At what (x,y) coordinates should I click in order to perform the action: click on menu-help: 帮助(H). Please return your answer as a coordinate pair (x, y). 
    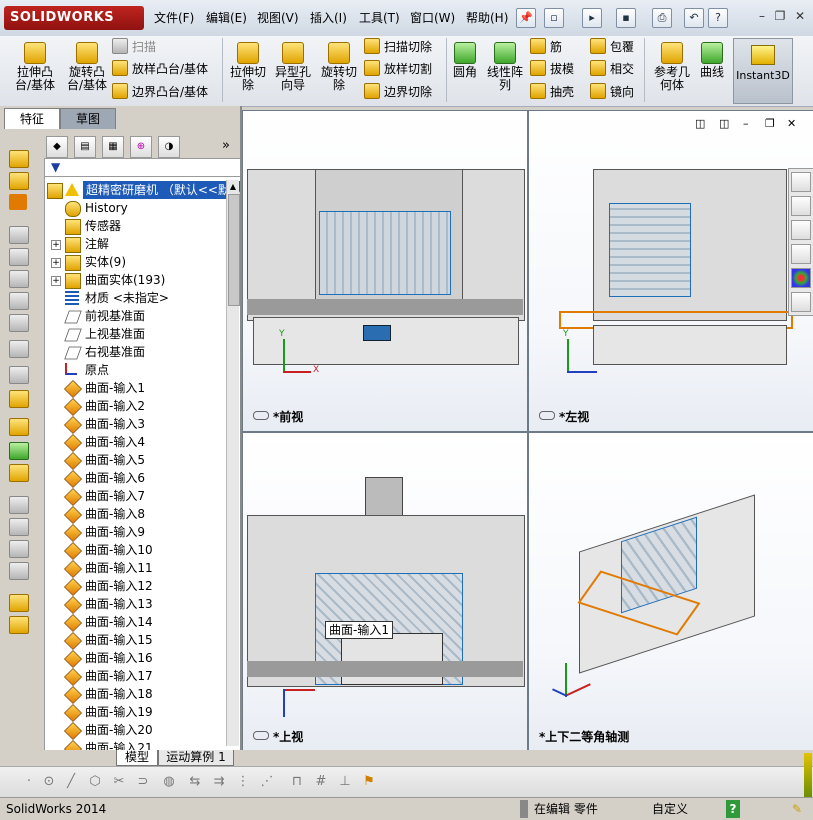
    Looking at the image, I should click on (487, 18).